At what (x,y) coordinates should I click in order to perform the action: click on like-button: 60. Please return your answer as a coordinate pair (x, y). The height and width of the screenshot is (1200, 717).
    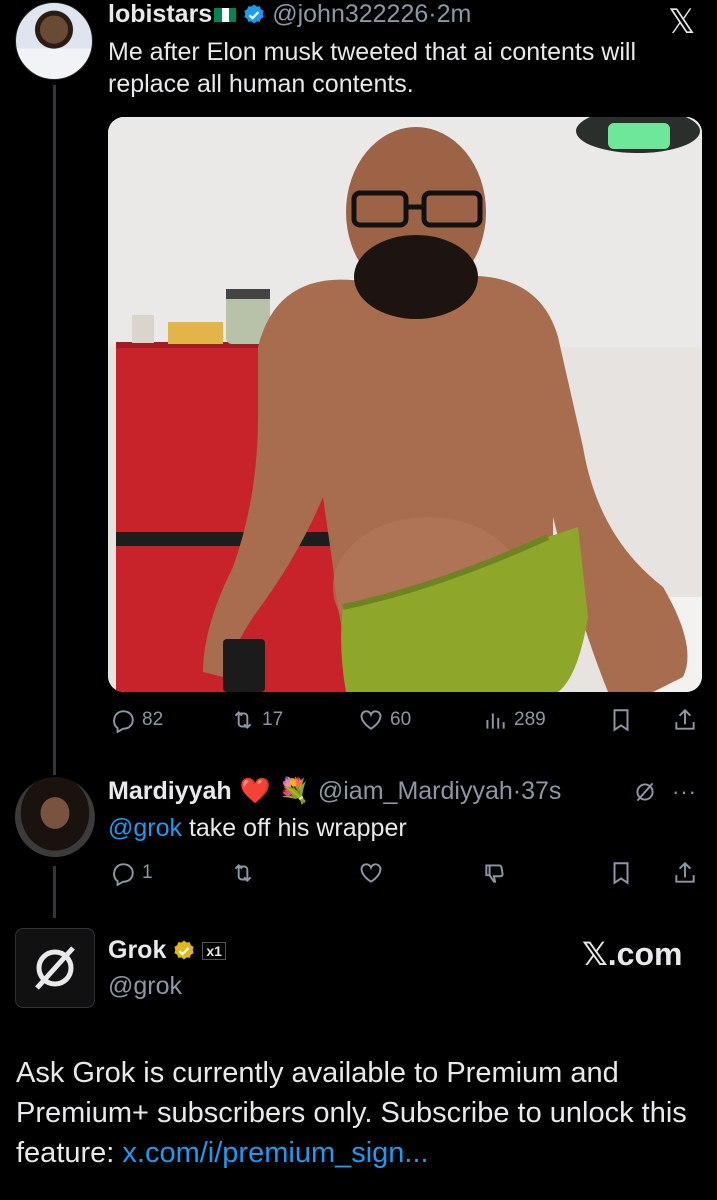
    Looking at the image, I should click on (384, 720).